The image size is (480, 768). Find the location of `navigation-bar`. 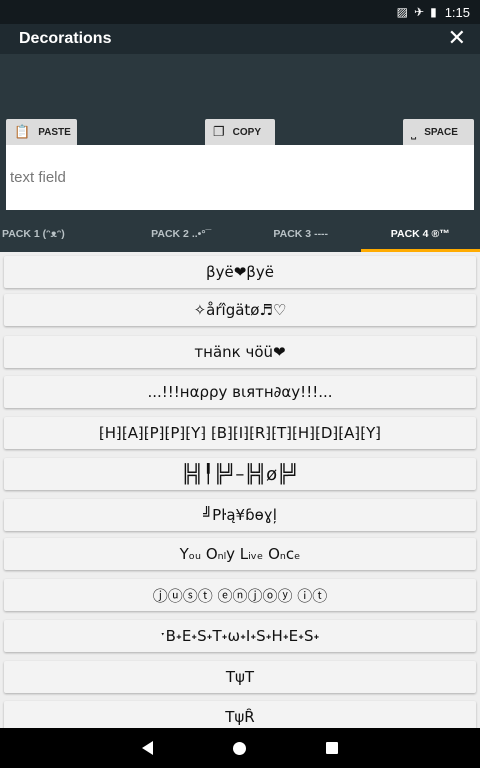

navigation-bar is located at coordinates (240, 748).